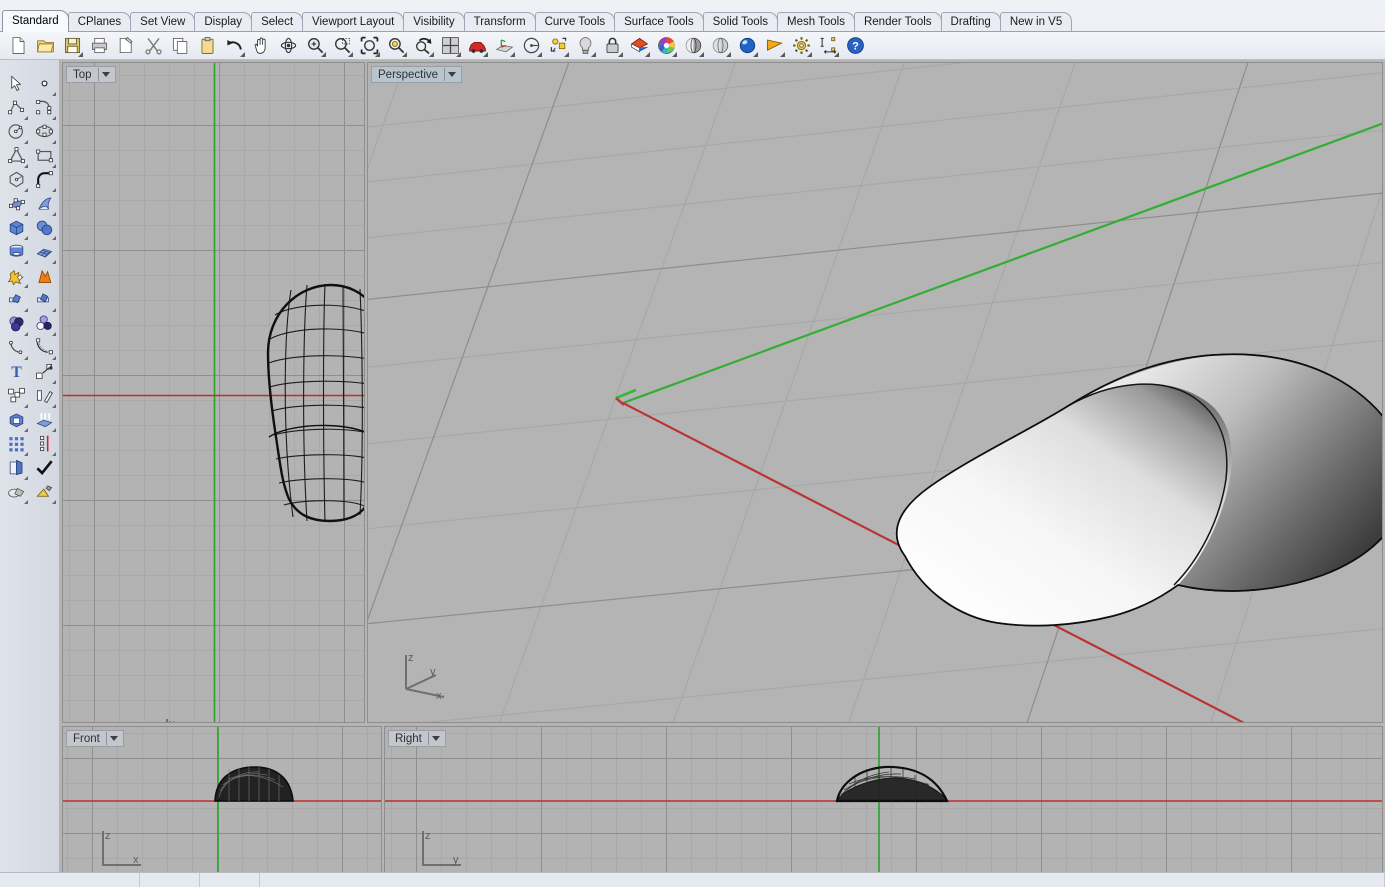  What do you see at coordinates (558, 46) in the screenshot?
I see `toolbar-button-select-objects` at bounding box center [558, 46].